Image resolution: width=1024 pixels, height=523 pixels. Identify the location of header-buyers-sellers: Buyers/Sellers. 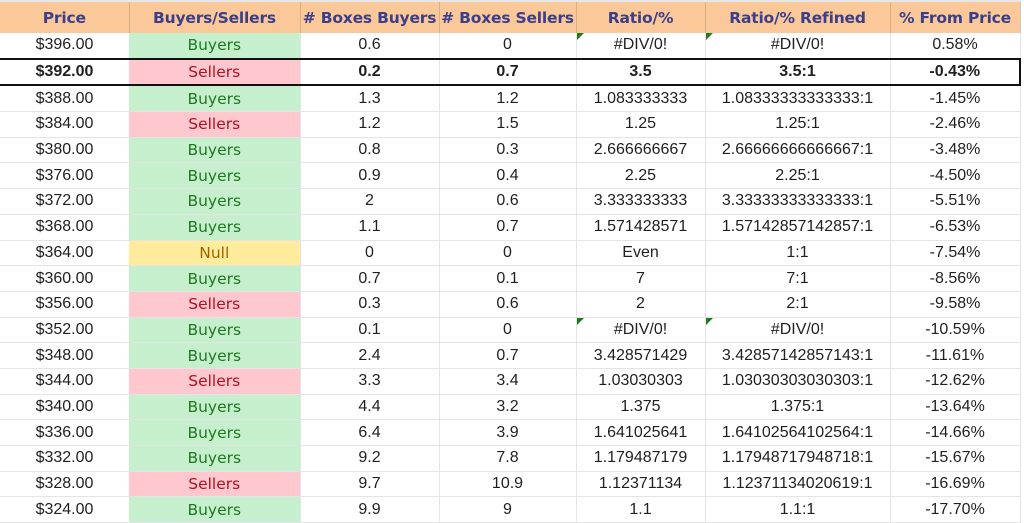
(215, 16).